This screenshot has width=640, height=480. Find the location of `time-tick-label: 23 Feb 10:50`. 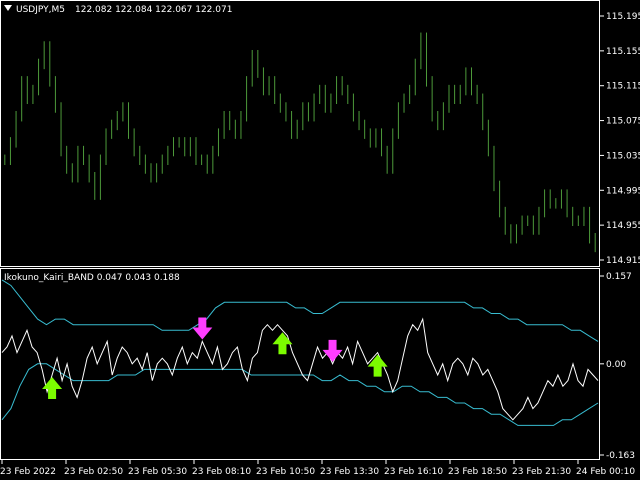

time-tick-label: 23 Feb 10:50 is located at coordinates (285, 472).